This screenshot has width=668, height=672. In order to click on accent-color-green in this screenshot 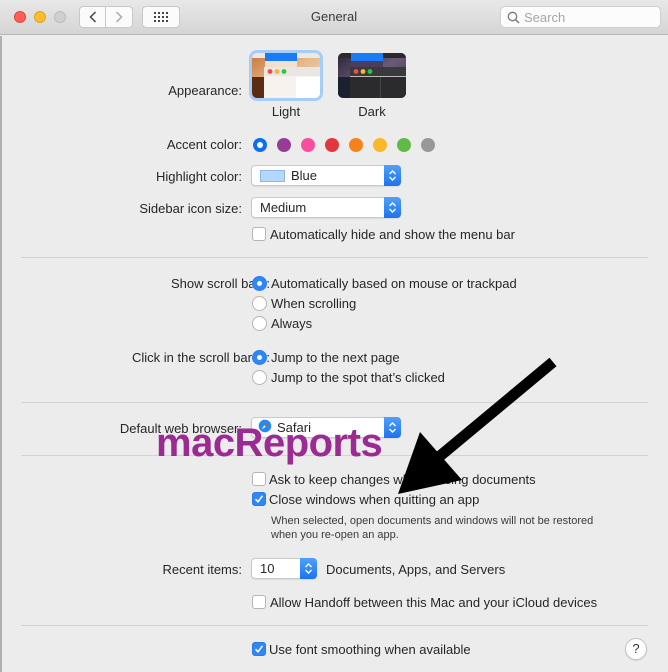, I will do `click(404, 145)`.